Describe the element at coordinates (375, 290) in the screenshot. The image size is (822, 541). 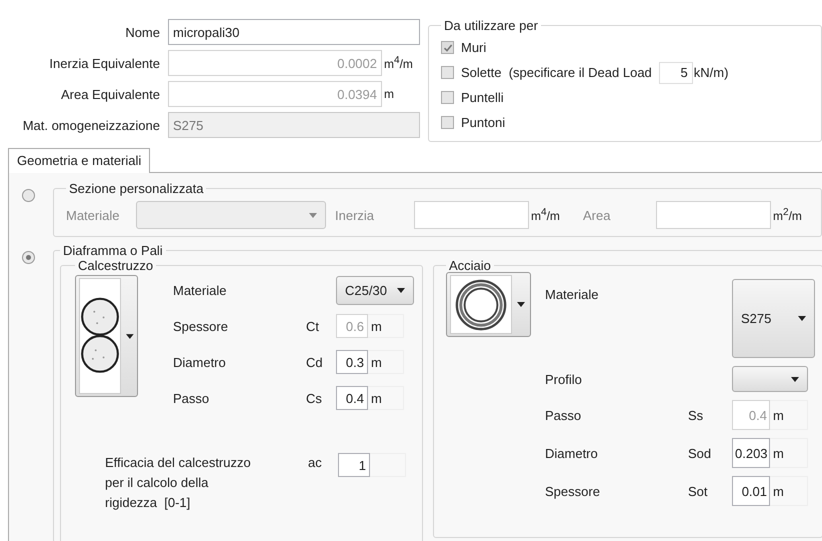
I see `material-dropdown: C25/30` at that location.